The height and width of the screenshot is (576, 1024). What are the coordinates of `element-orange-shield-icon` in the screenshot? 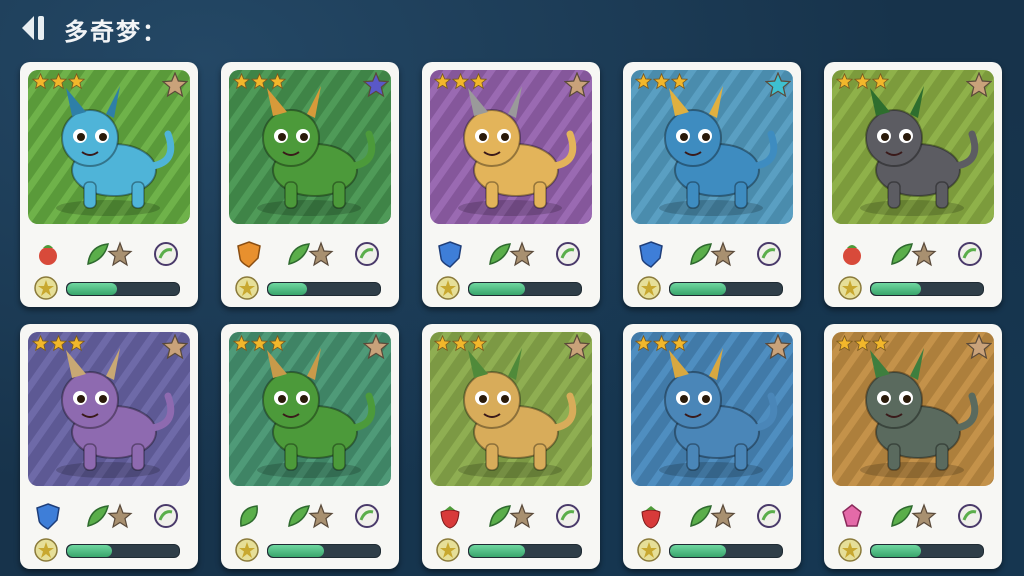 It's located at (249, 254).